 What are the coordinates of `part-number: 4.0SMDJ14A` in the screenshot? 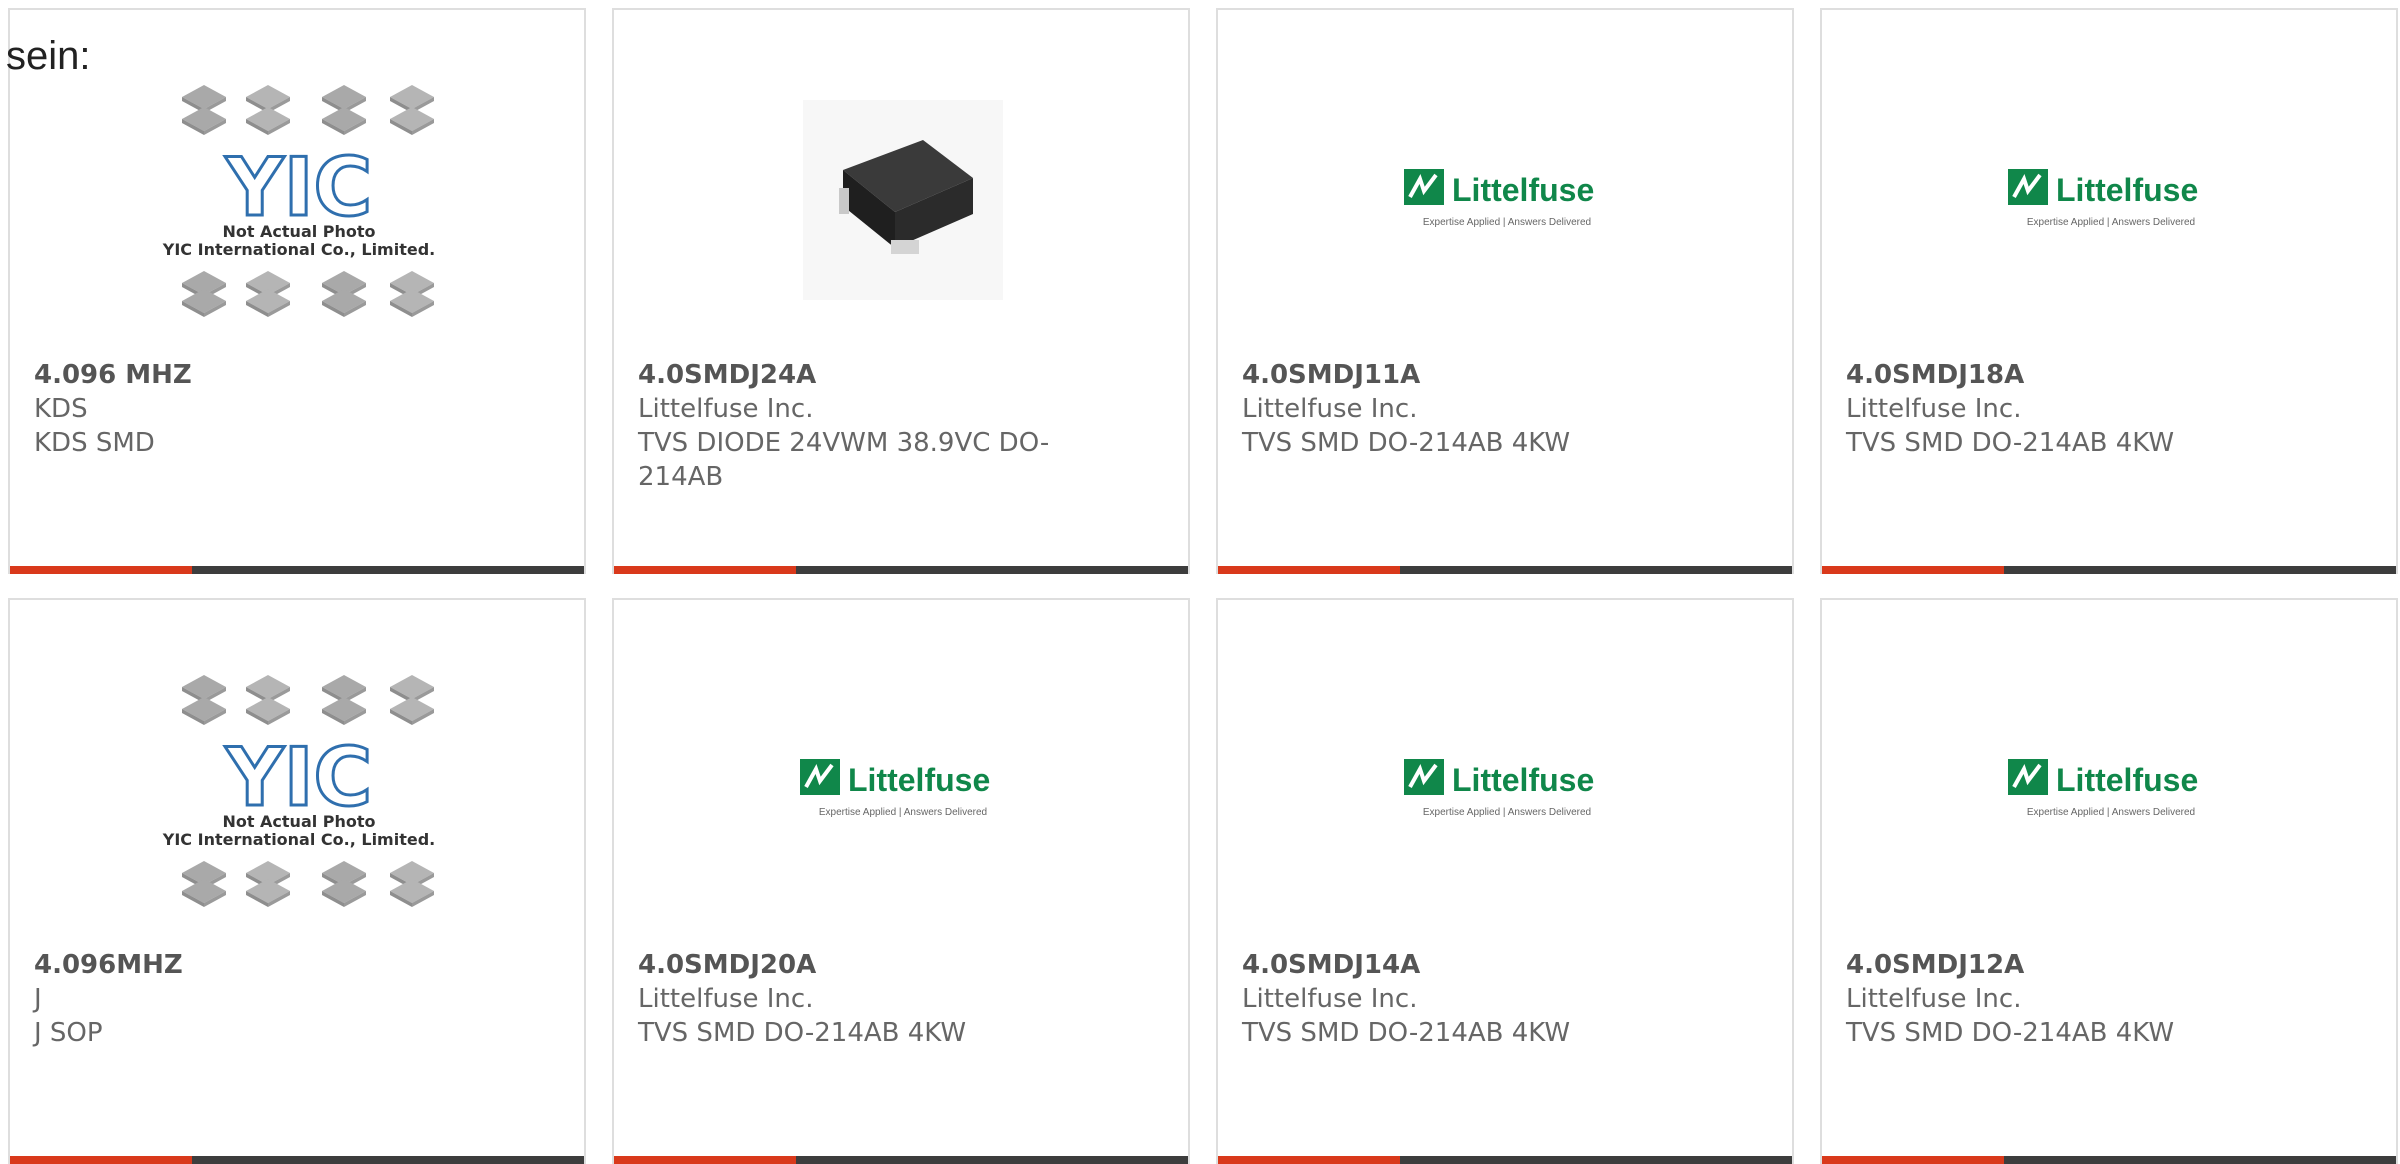 It's located at (1331, 965).